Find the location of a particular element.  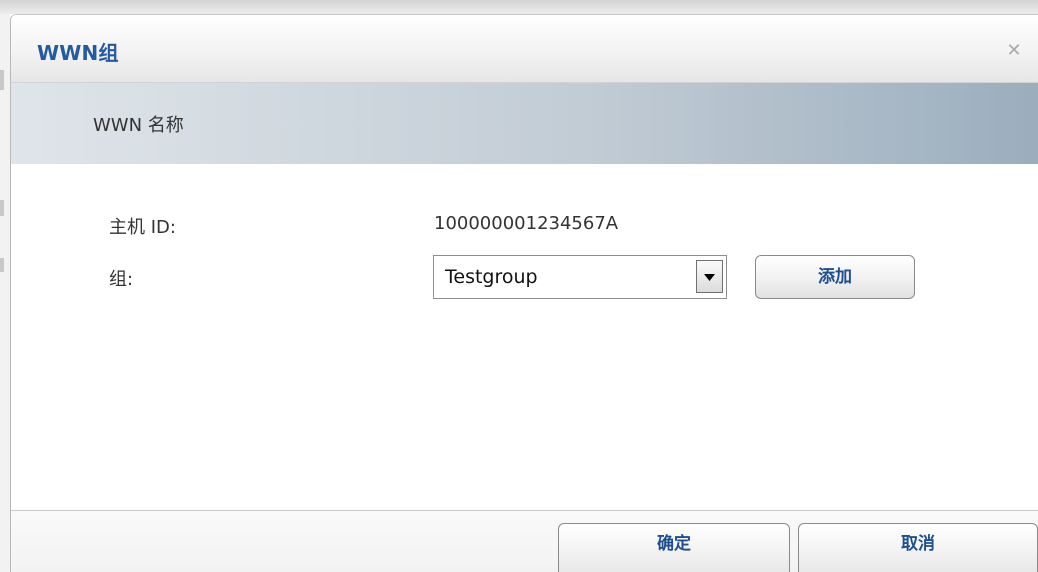

confirm-button-label: 确定 is located at coordinates (674, 544).